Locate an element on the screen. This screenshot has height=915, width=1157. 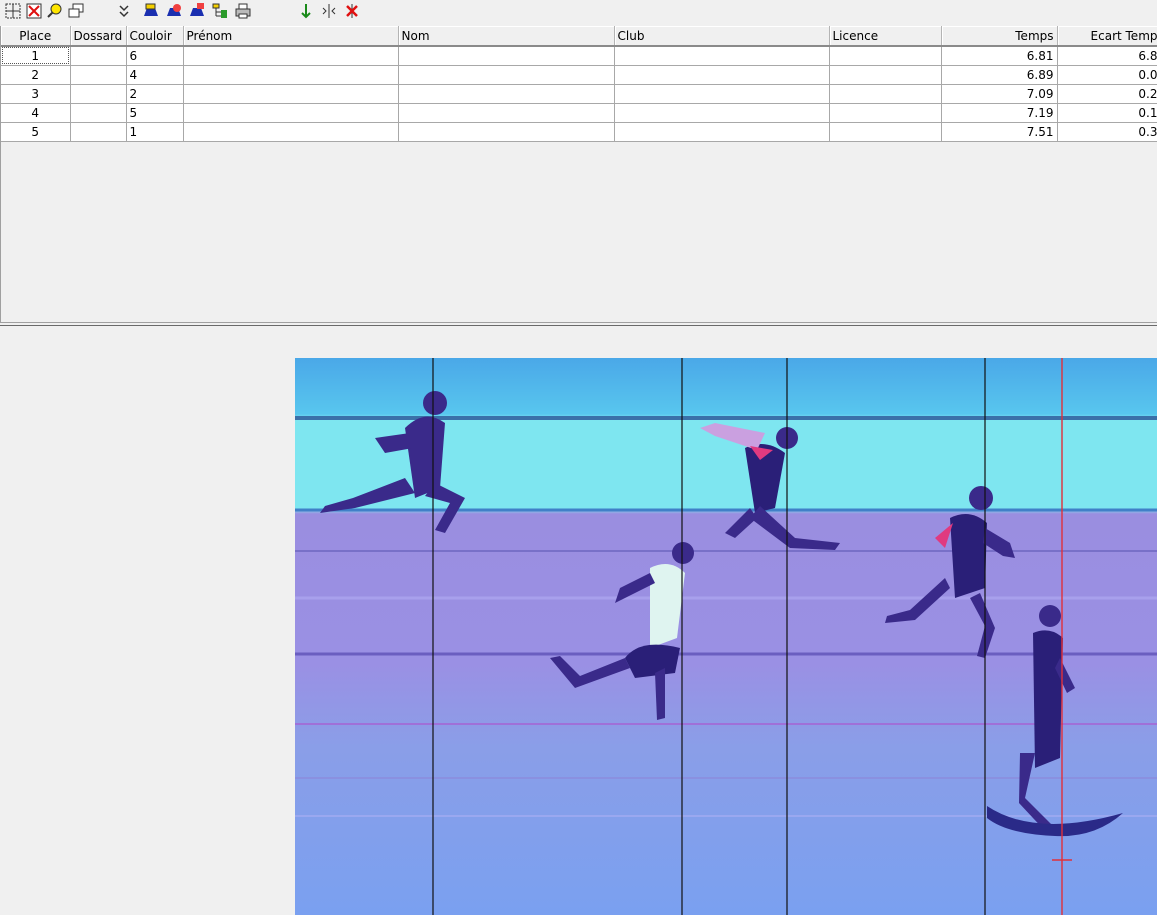
table-row: 3 2 7.09 0.2 is located at coordinates (579, 94).